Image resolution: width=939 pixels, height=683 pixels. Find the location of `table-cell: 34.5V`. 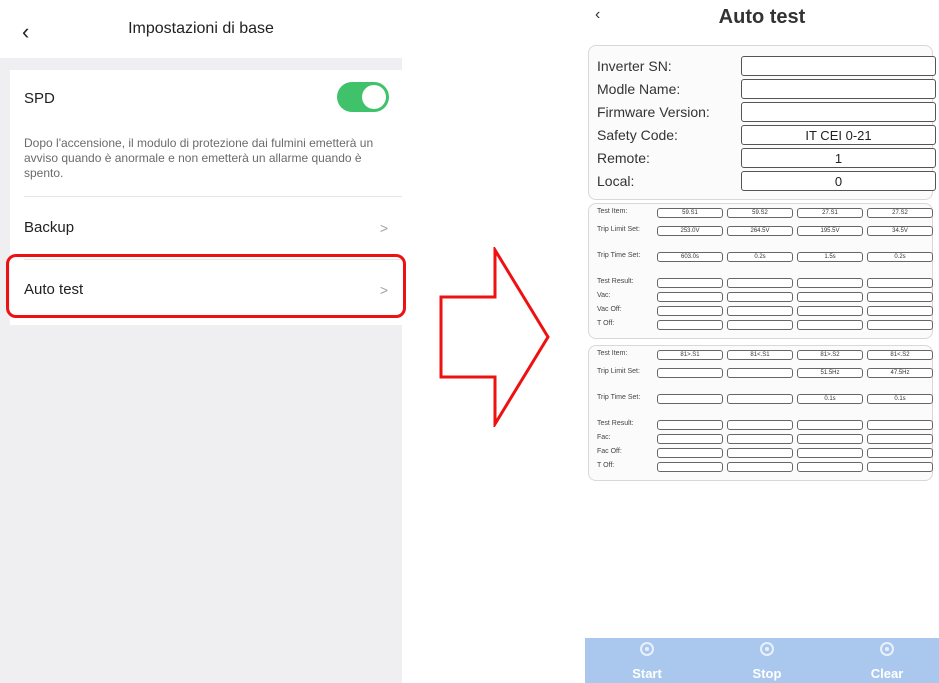

table-cell: 34.5V is located at coordinates (900, 231).